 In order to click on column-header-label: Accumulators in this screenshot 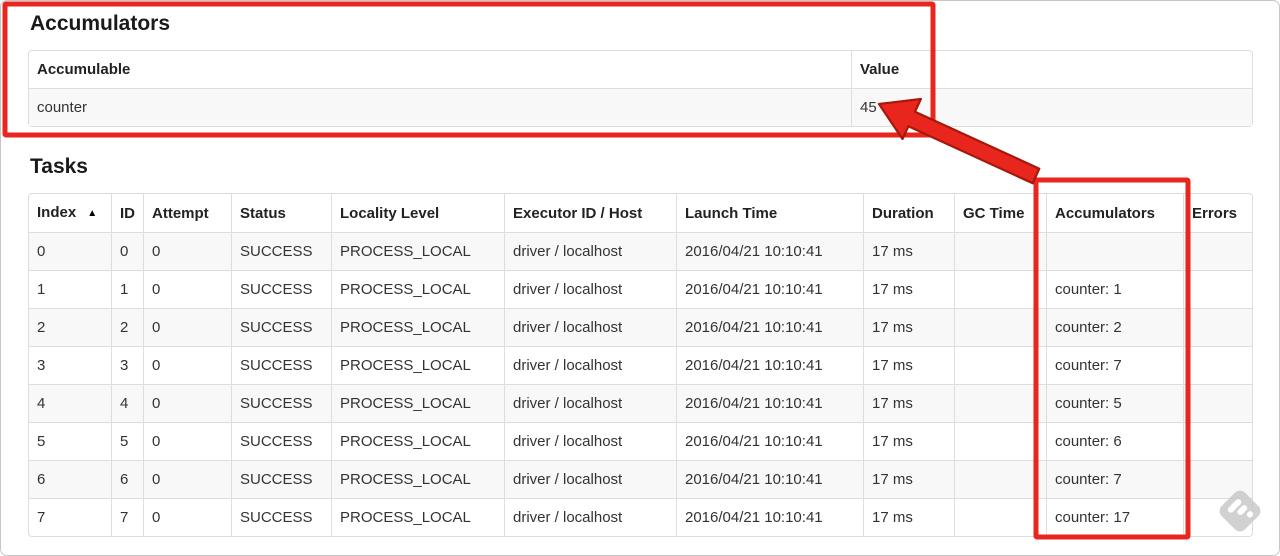, I will do `click(1105, 213)`.